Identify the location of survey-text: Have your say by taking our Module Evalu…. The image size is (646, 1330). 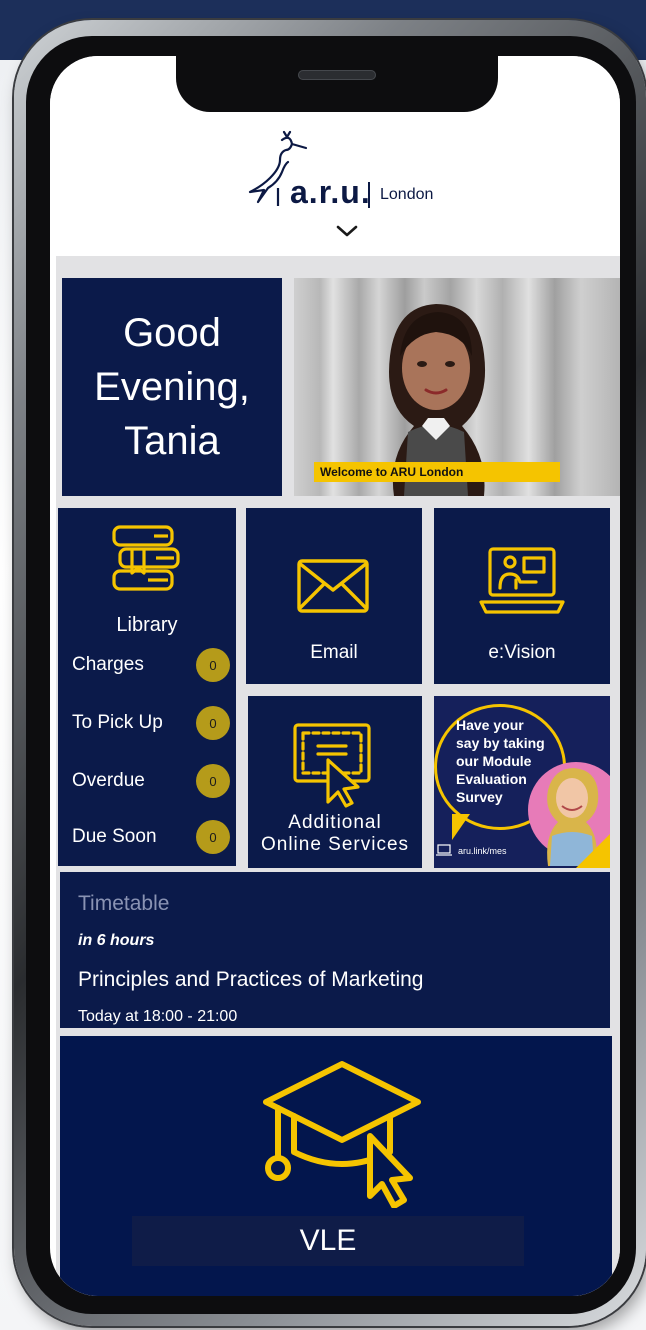
(511, 761).